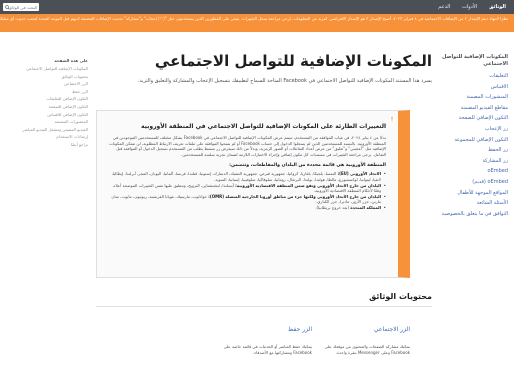 This screenshot has width=514, height=386. Describe the element at coordinates (46, 107) in the screenshot. I see `toc-link: التكون الإضافي للصفحة` at that location.